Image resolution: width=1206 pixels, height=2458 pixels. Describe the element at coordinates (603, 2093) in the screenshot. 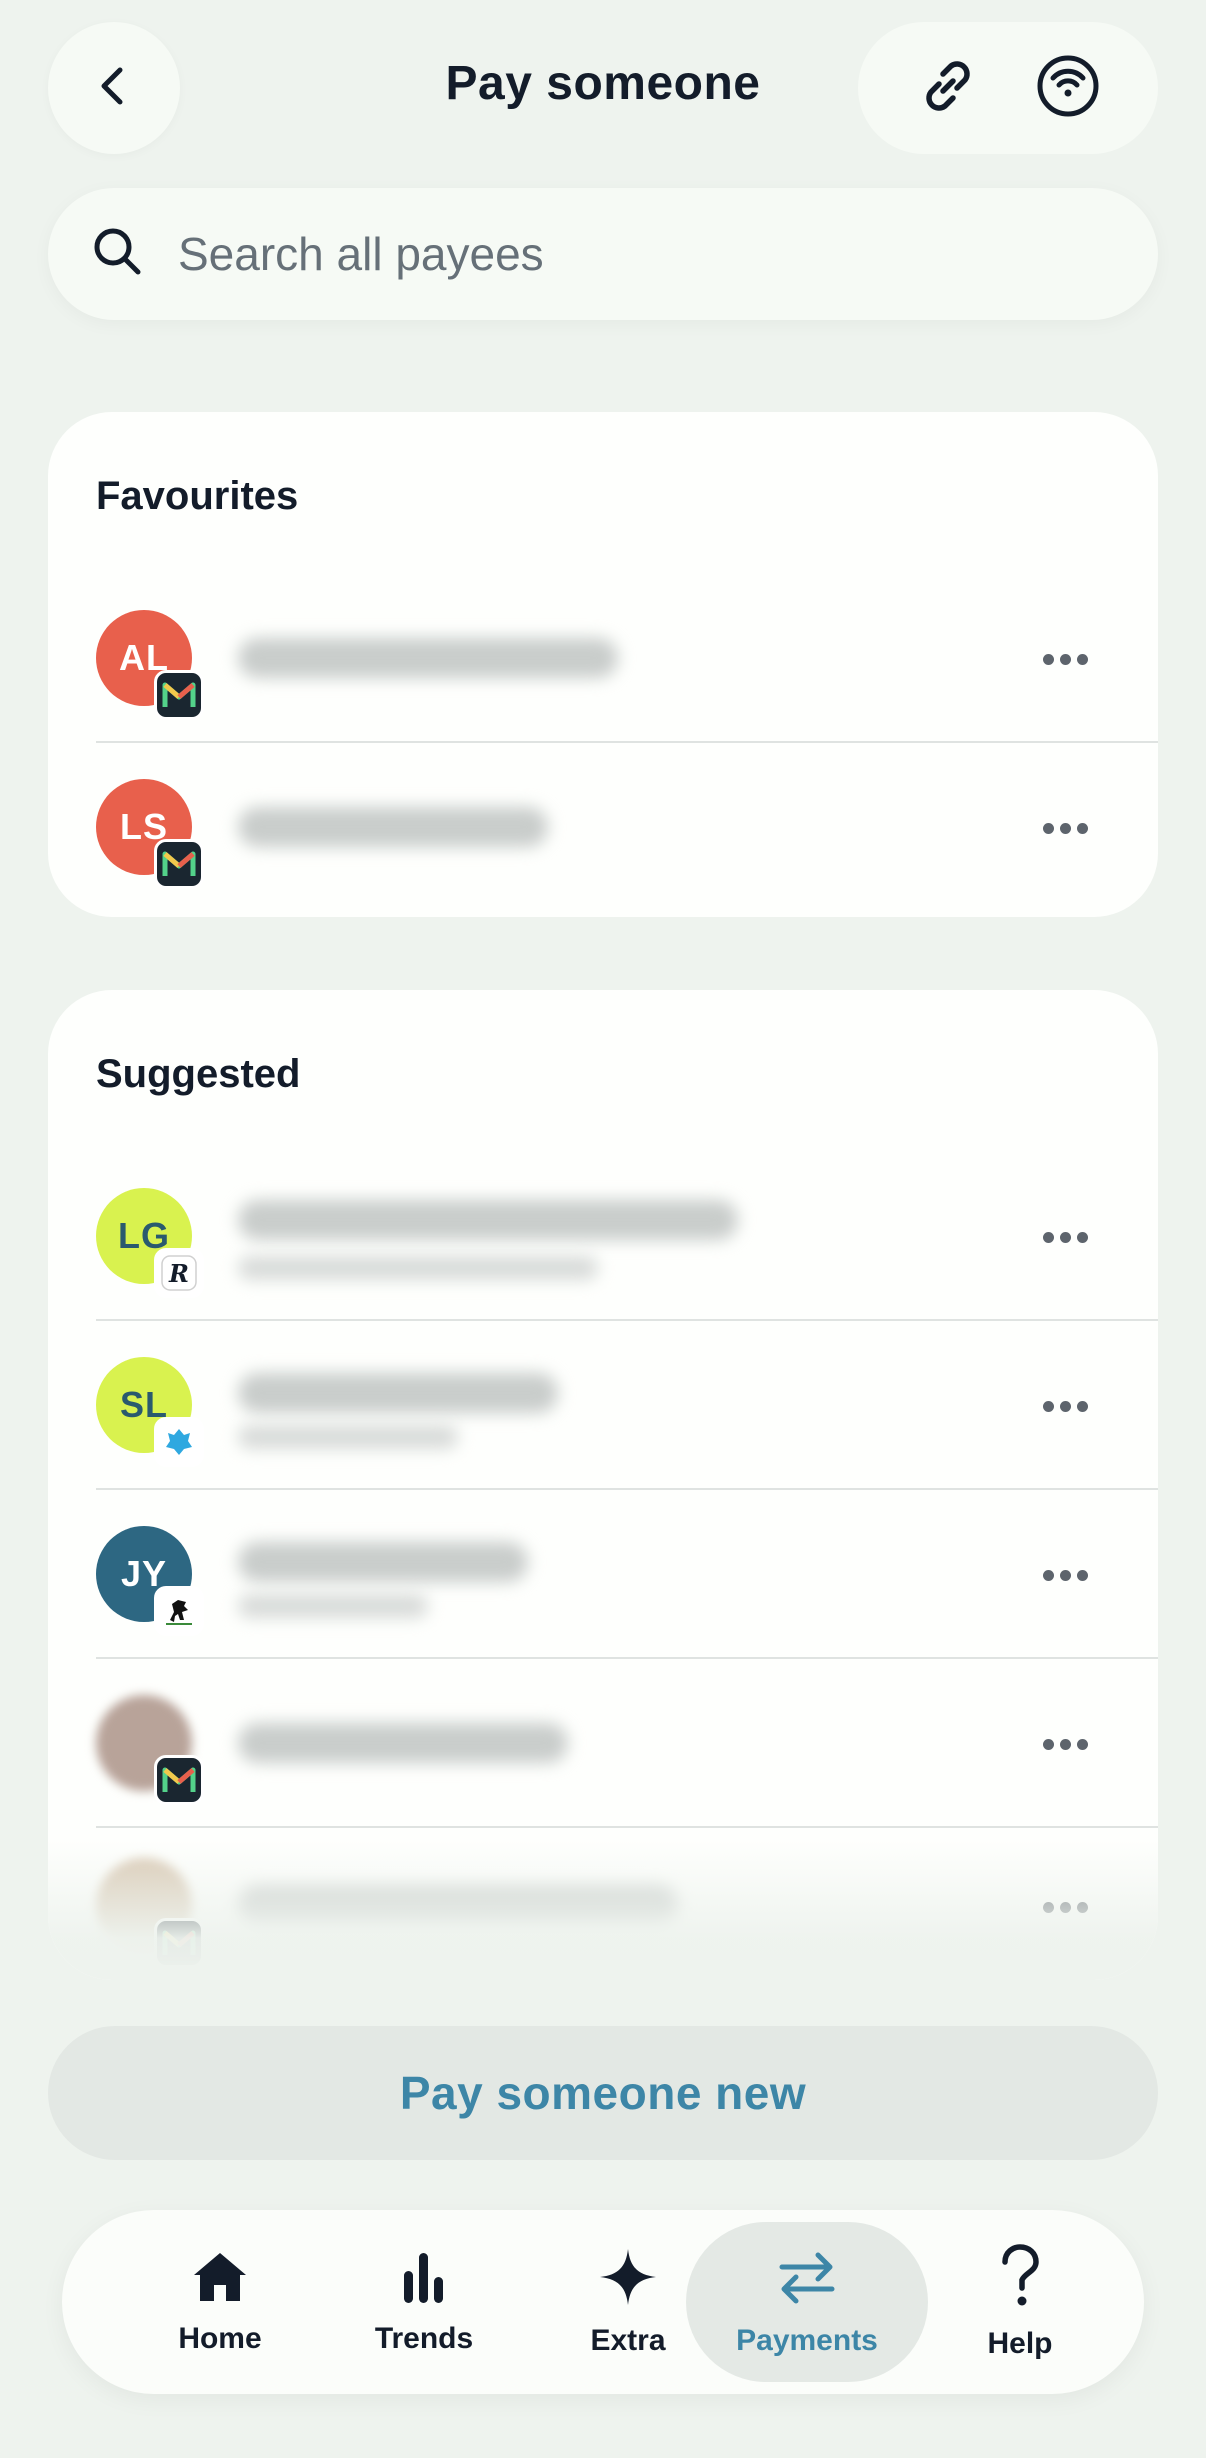

I see `pay-someone-new-button: Pay someone new` at that location.